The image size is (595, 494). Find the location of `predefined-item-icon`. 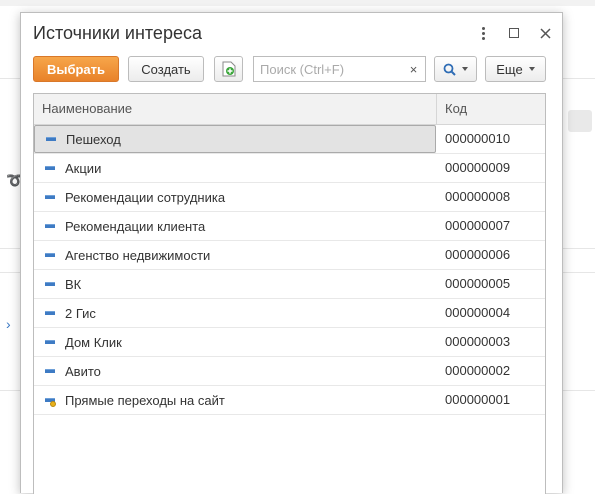

predefined-item-icon is located at coordinates (50, 401).